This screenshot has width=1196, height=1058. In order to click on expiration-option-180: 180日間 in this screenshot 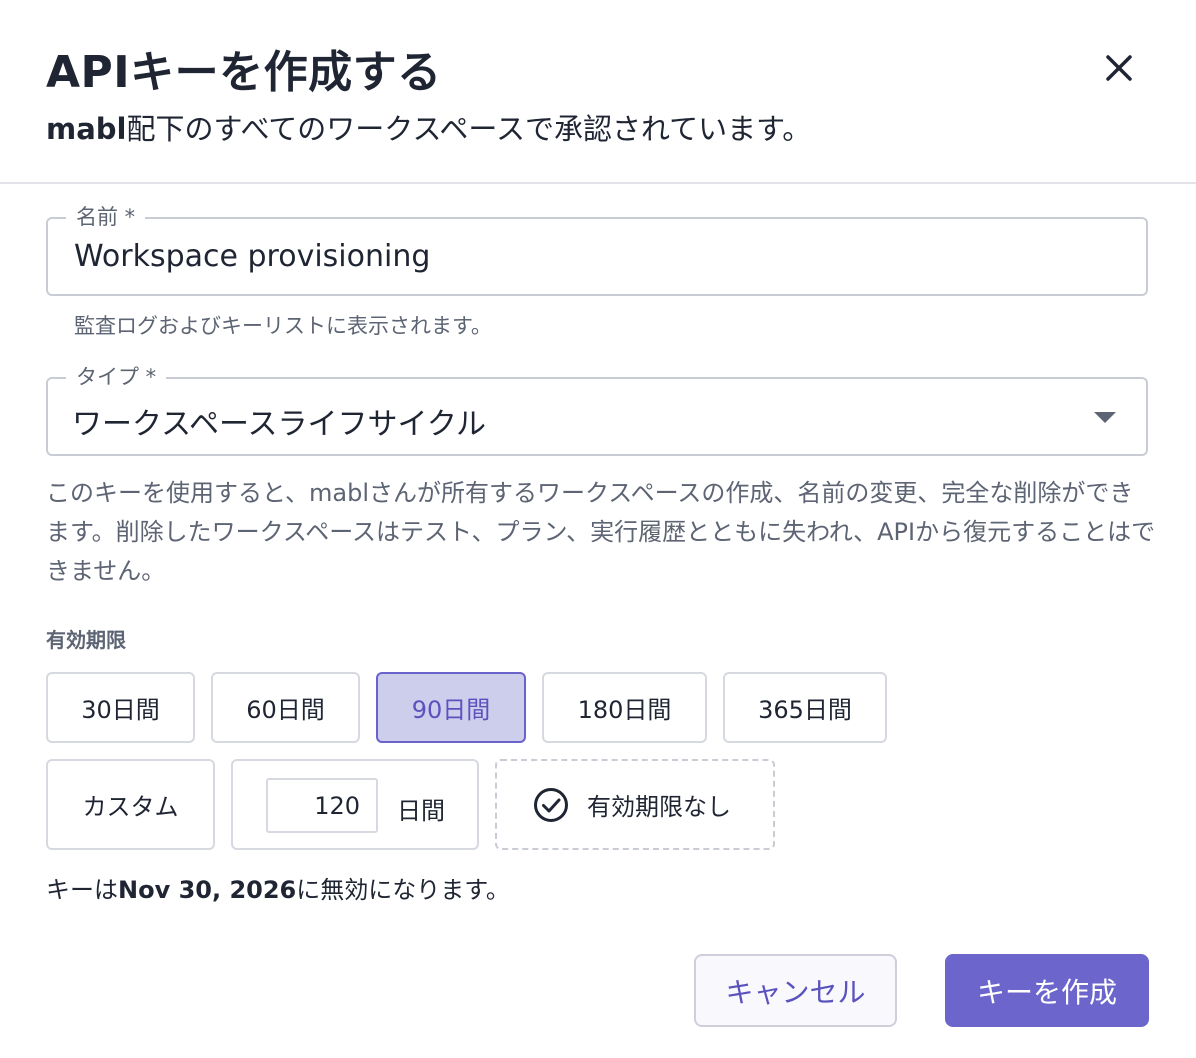, I will do `click(624, 707)`.